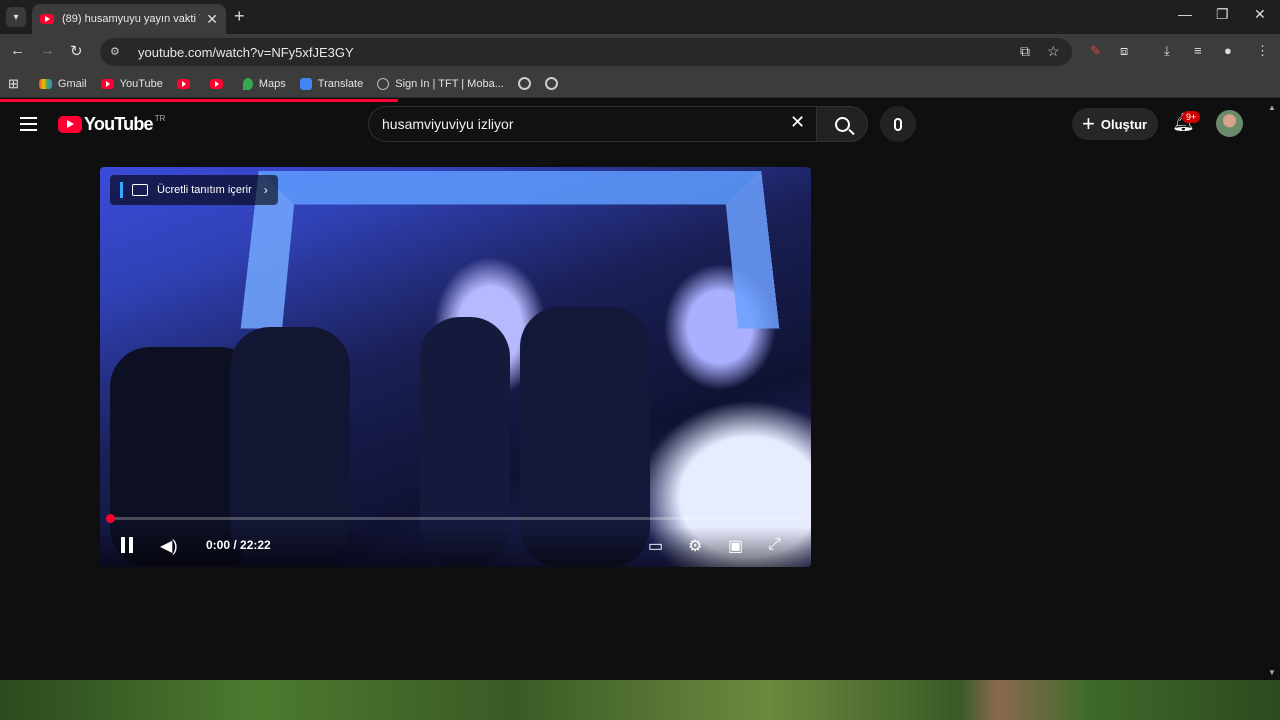 The image size is (1280, 720). Describe the element at coordinates (774, 545) in the screenshot. I see `fullscreen-icon: ⤢` at that location.